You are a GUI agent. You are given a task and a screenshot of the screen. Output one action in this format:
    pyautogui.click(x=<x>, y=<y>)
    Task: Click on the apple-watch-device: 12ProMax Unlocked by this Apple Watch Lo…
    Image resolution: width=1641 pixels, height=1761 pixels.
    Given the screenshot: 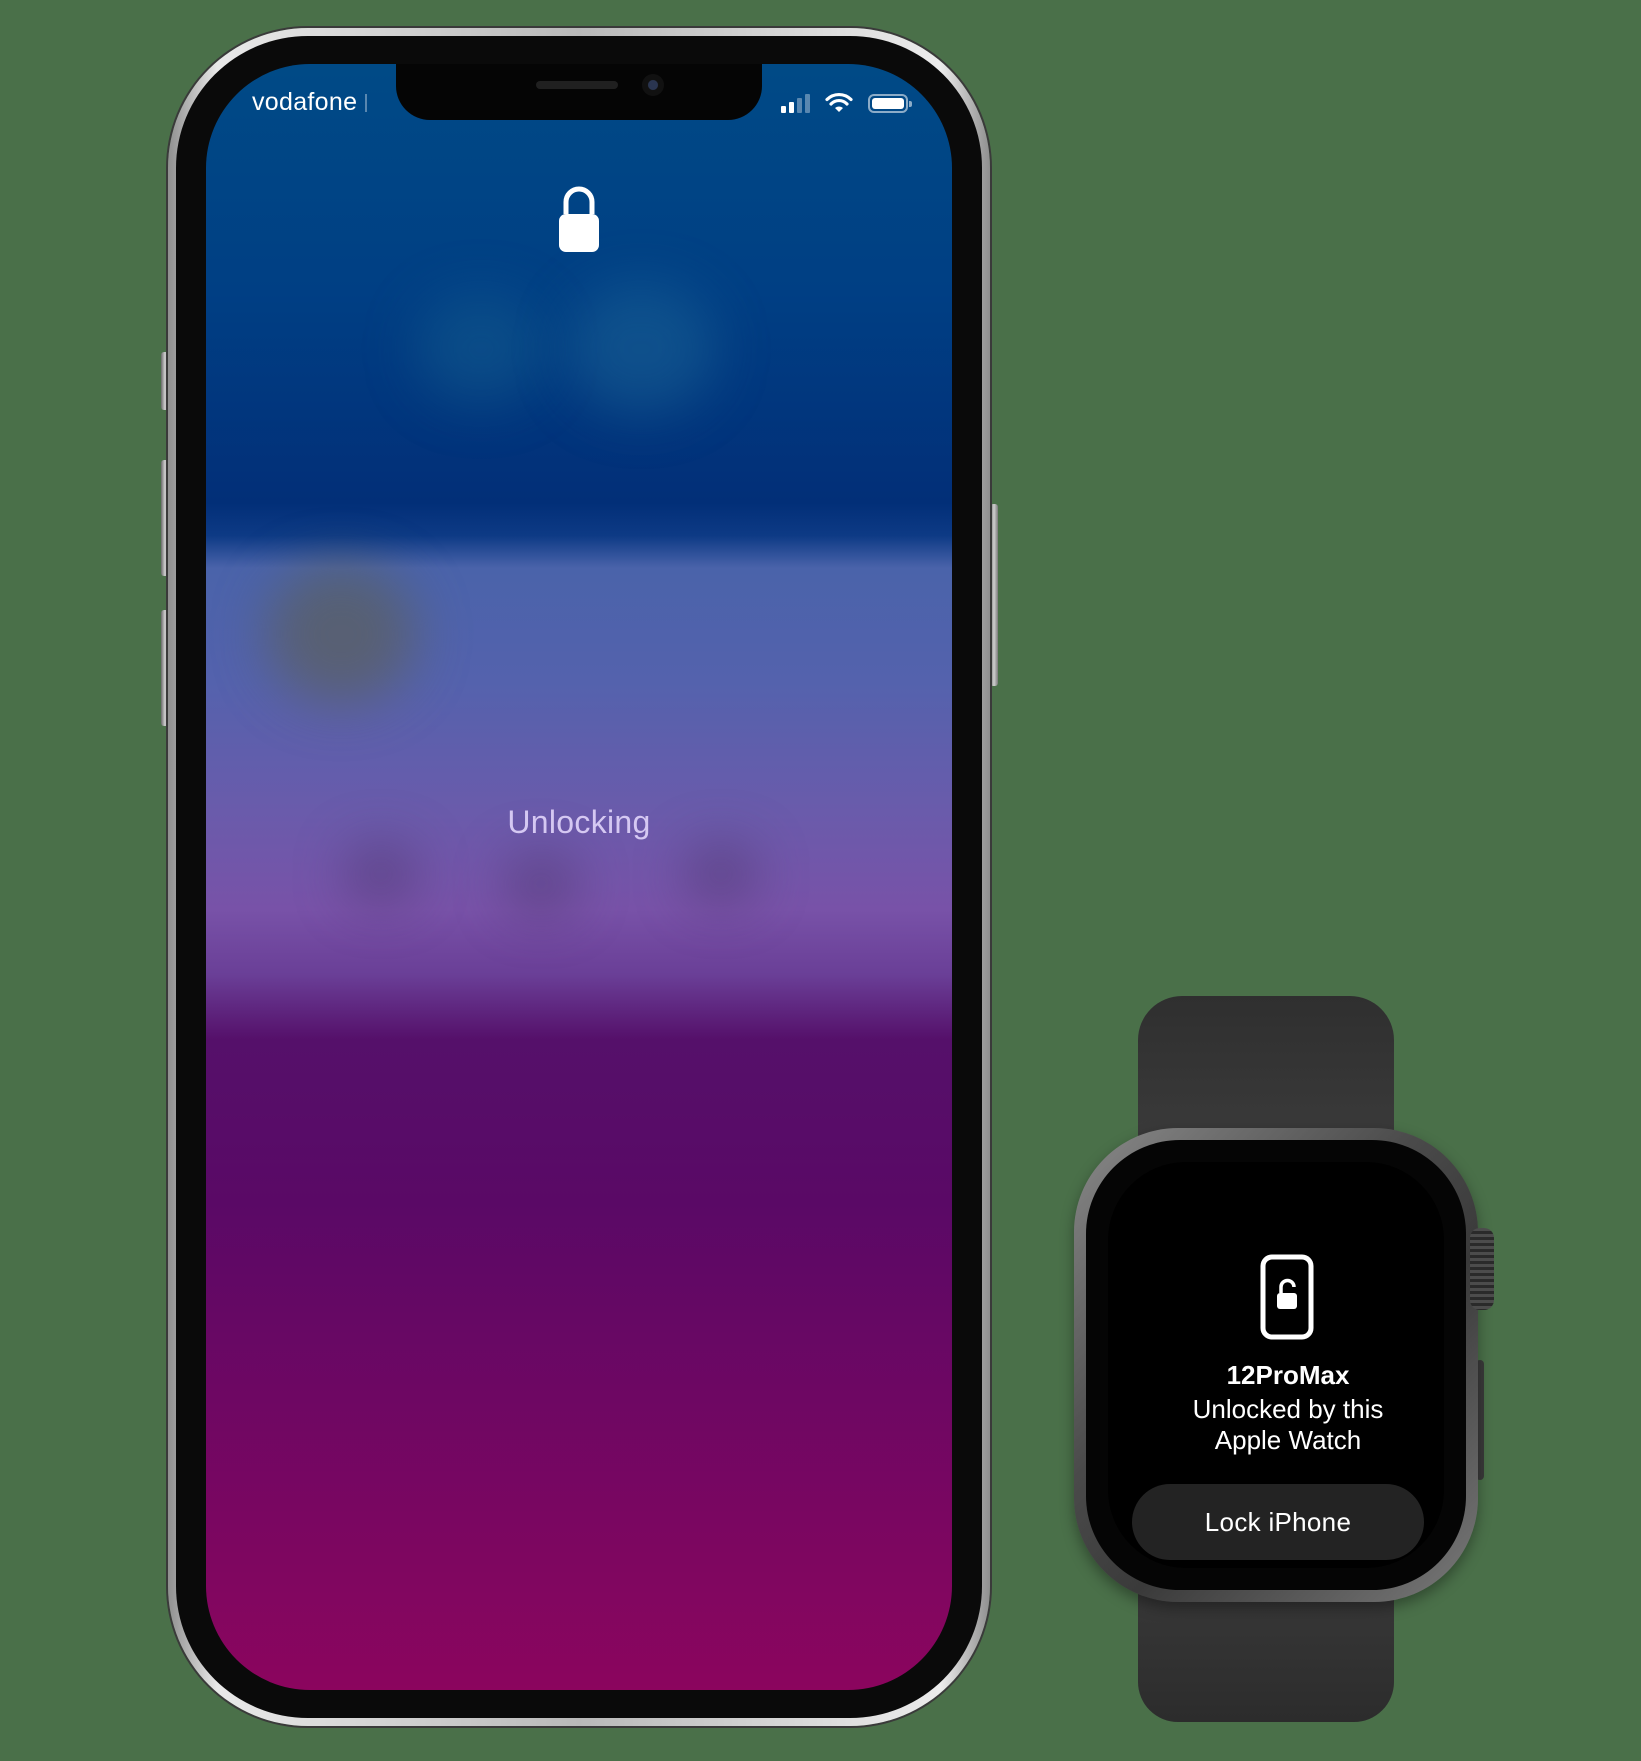 What is the action you would take?
    pyautogui.click(x=1276, y=1365)
    